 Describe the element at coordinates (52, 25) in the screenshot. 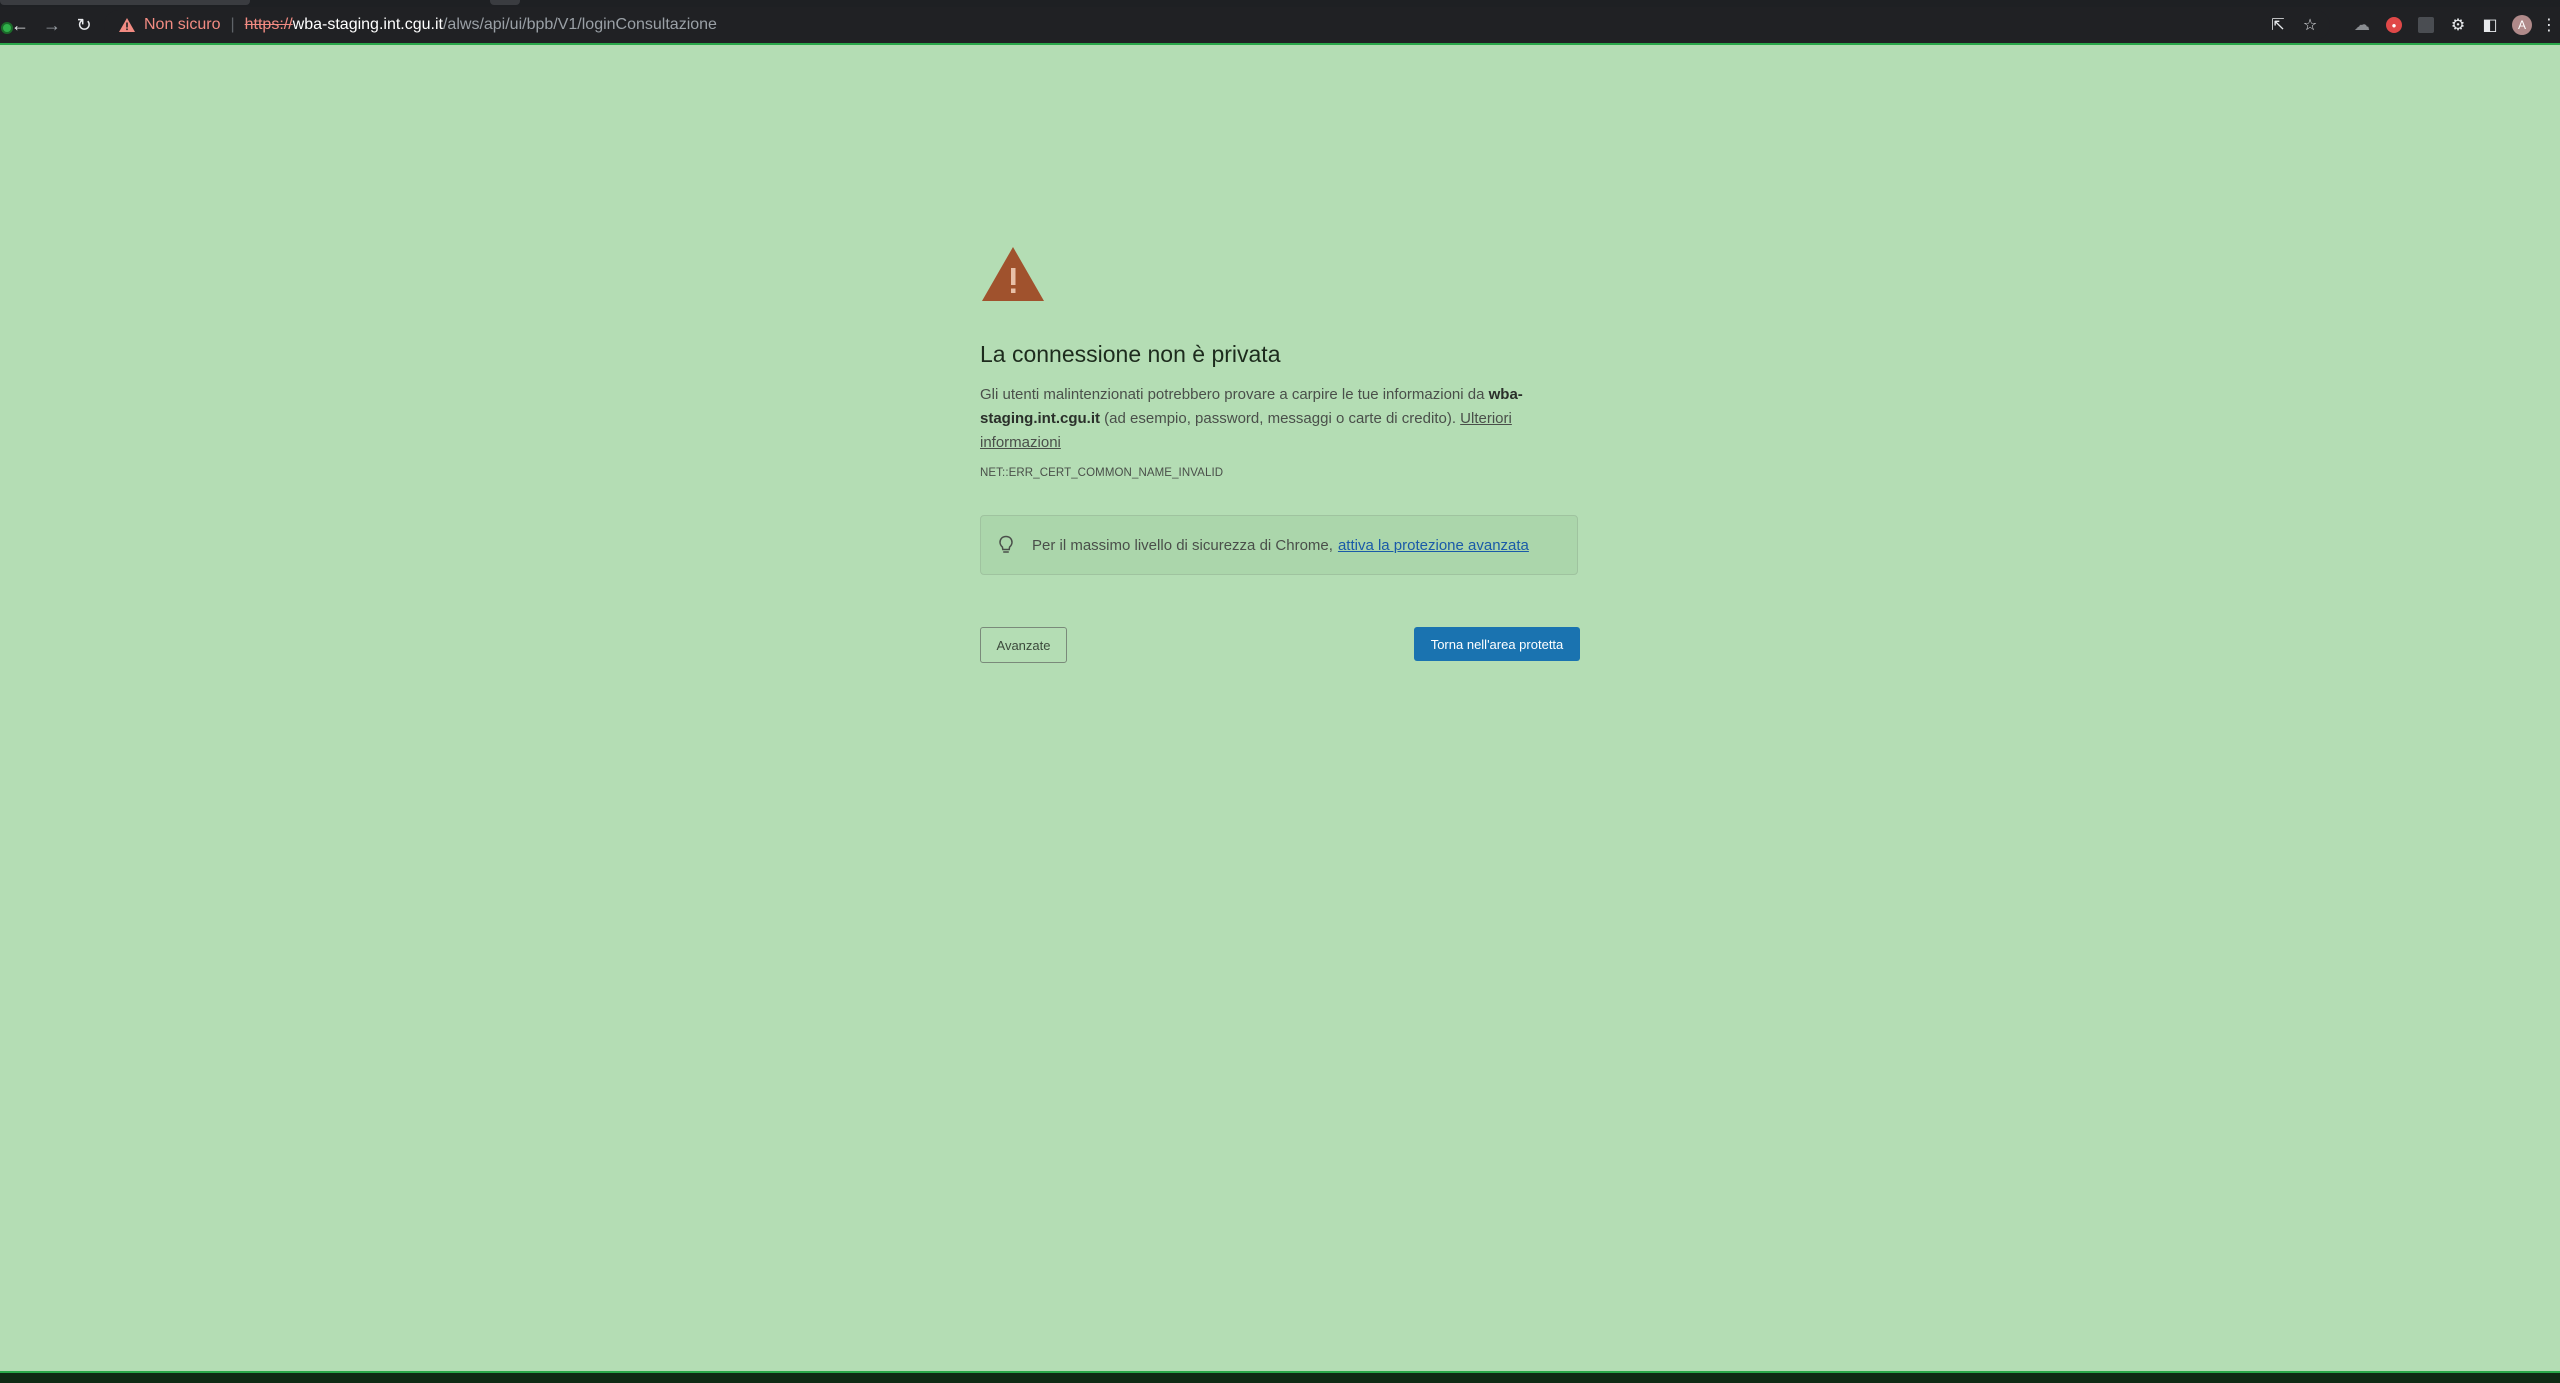

I see `forward-icon: →` at that location.